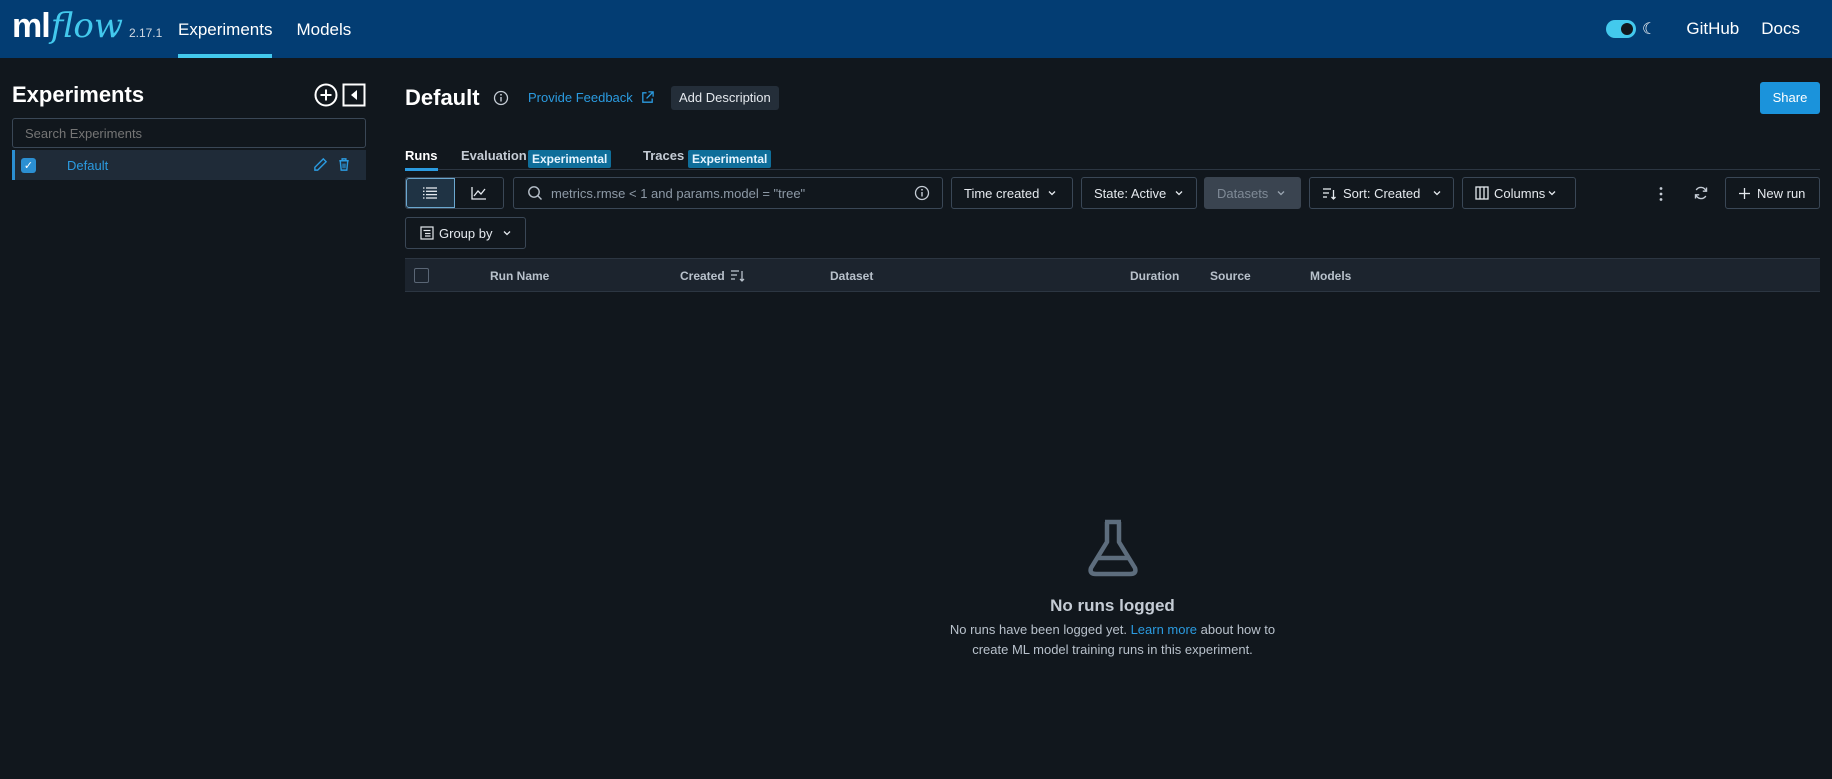  What do you see at coordinates (427, 233) in the screenshot?
I see `group-by-icon` at bounding box center [427, 233].